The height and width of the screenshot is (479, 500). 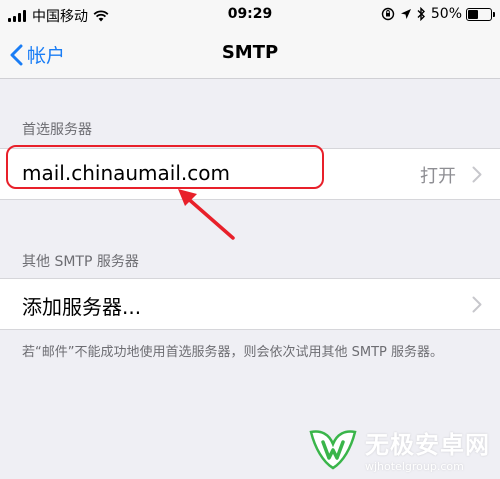 I want to click on watermark: 无极安卓网 wjhotelgroup.com, so click(x=398, y=449).